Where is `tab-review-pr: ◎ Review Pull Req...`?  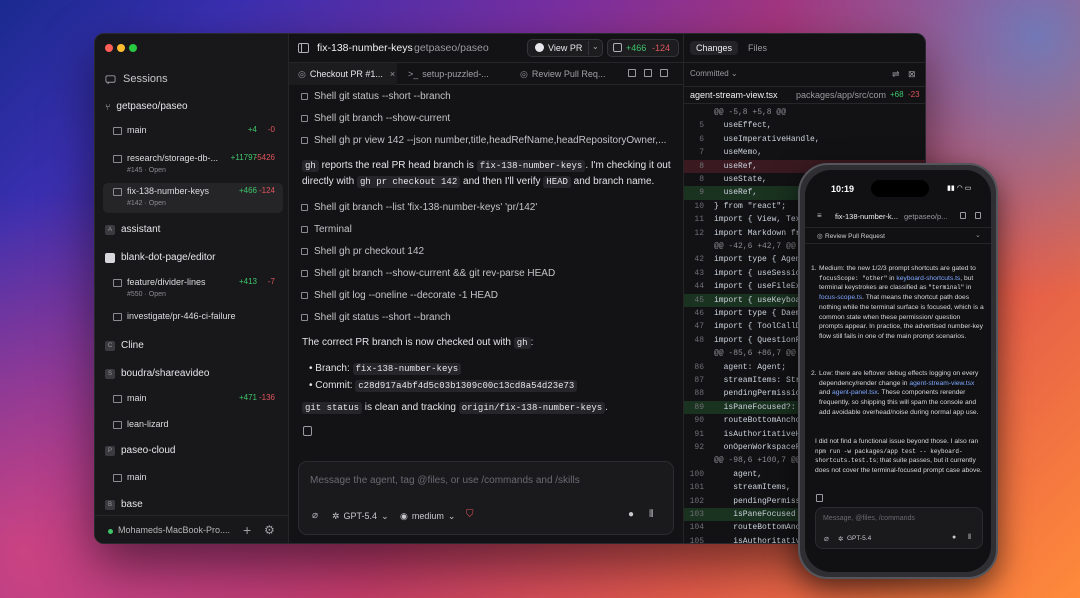 tab-review-pr: ◎ Review Pull Req... is located at coordinates (565, 74).